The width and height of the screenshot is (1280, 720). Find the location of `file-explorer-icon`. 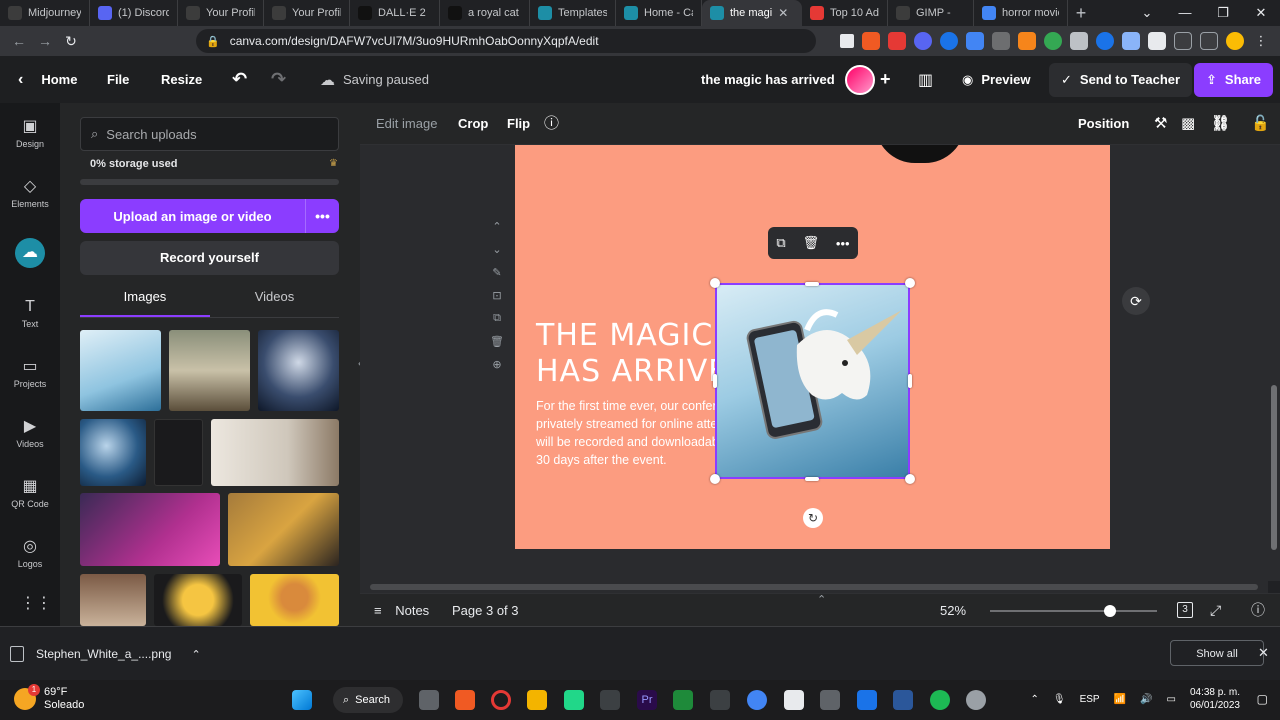

file-explorer-icon is located at coordinates (537, 700).